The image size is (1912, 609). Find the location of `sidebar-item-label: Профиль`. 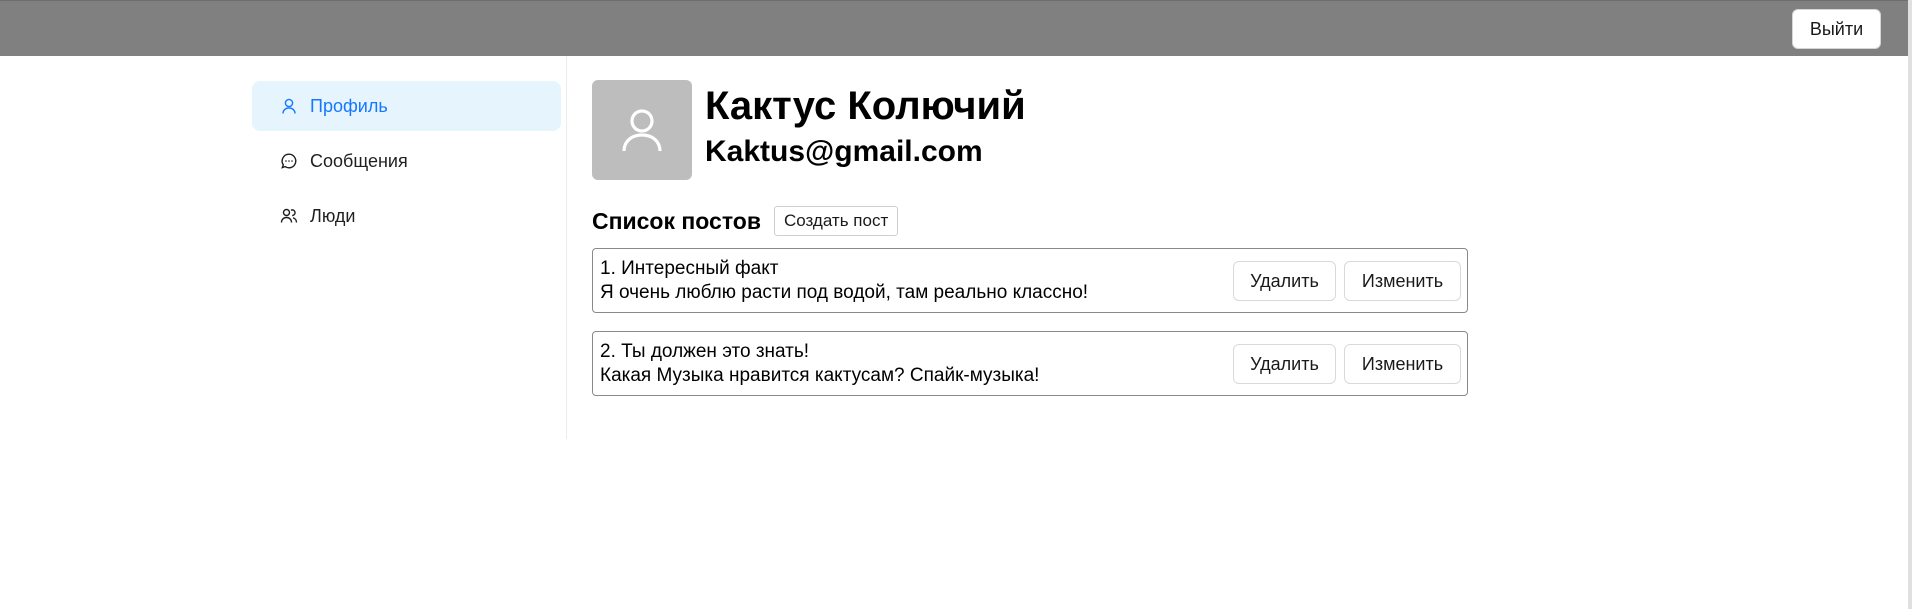

sidebar-item-label: Профиль is located at coordinates (349, 105).